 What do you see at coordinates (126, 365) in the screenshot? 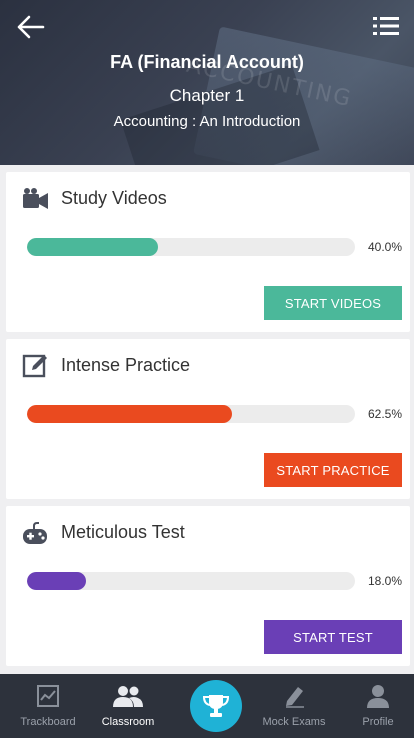
I see `card-title: Intense Practice` at bounding box center [126, 365].